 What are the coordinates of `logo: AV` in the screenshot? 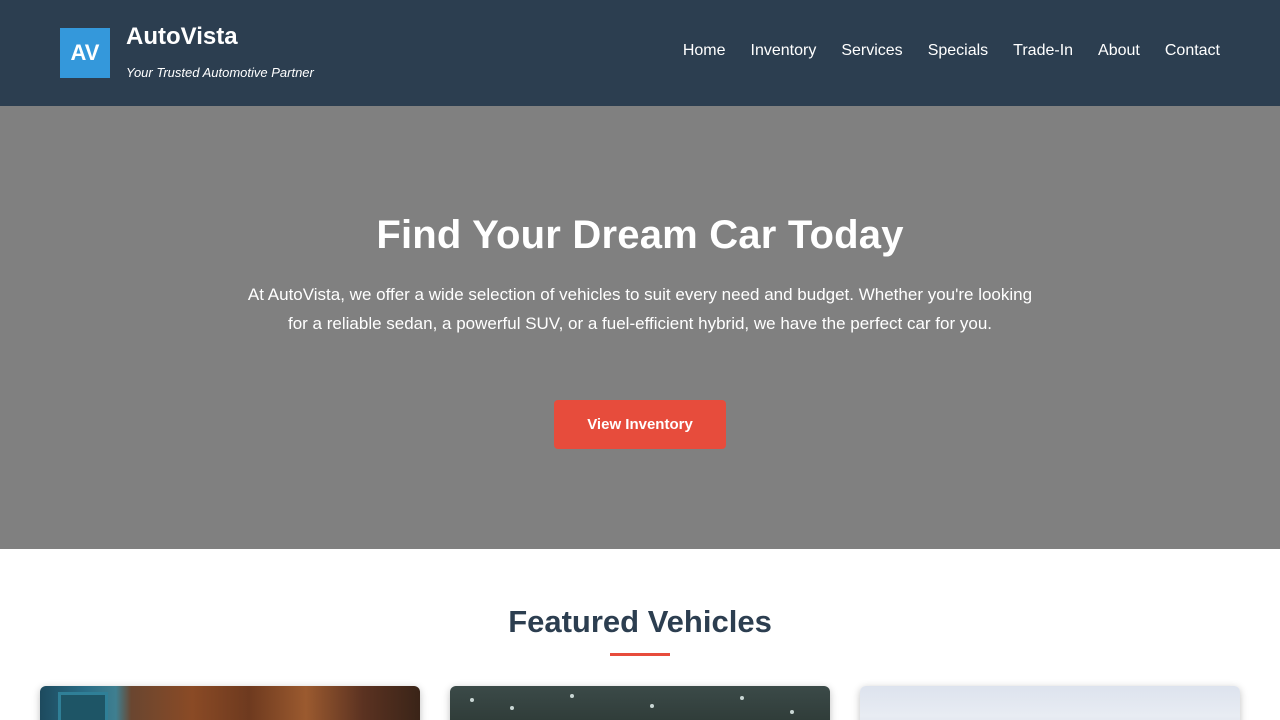 It's located at (85, 53).